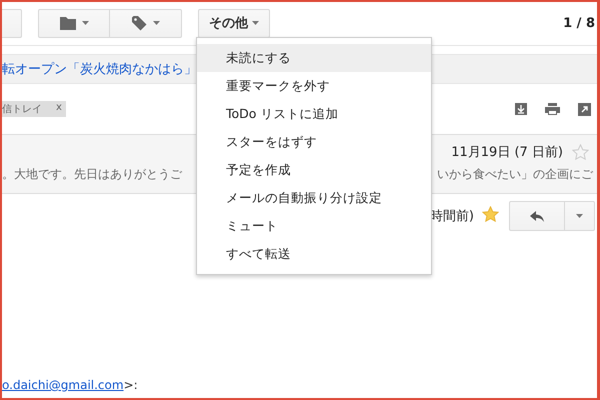  I want to click on pagination-count: 1 / 8, so click(579, 23).